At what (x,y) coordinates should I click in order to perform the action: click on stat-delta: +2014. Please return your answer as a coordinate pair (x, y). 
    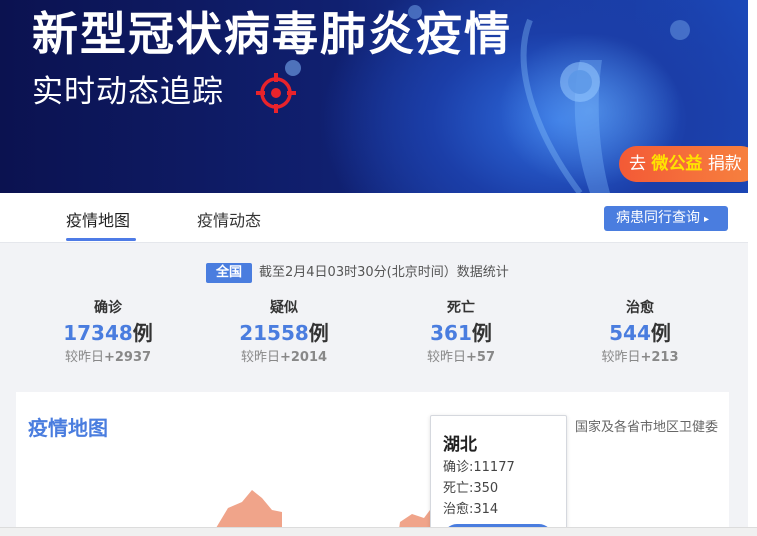
    Looking at the image, I should click on (303, 357).